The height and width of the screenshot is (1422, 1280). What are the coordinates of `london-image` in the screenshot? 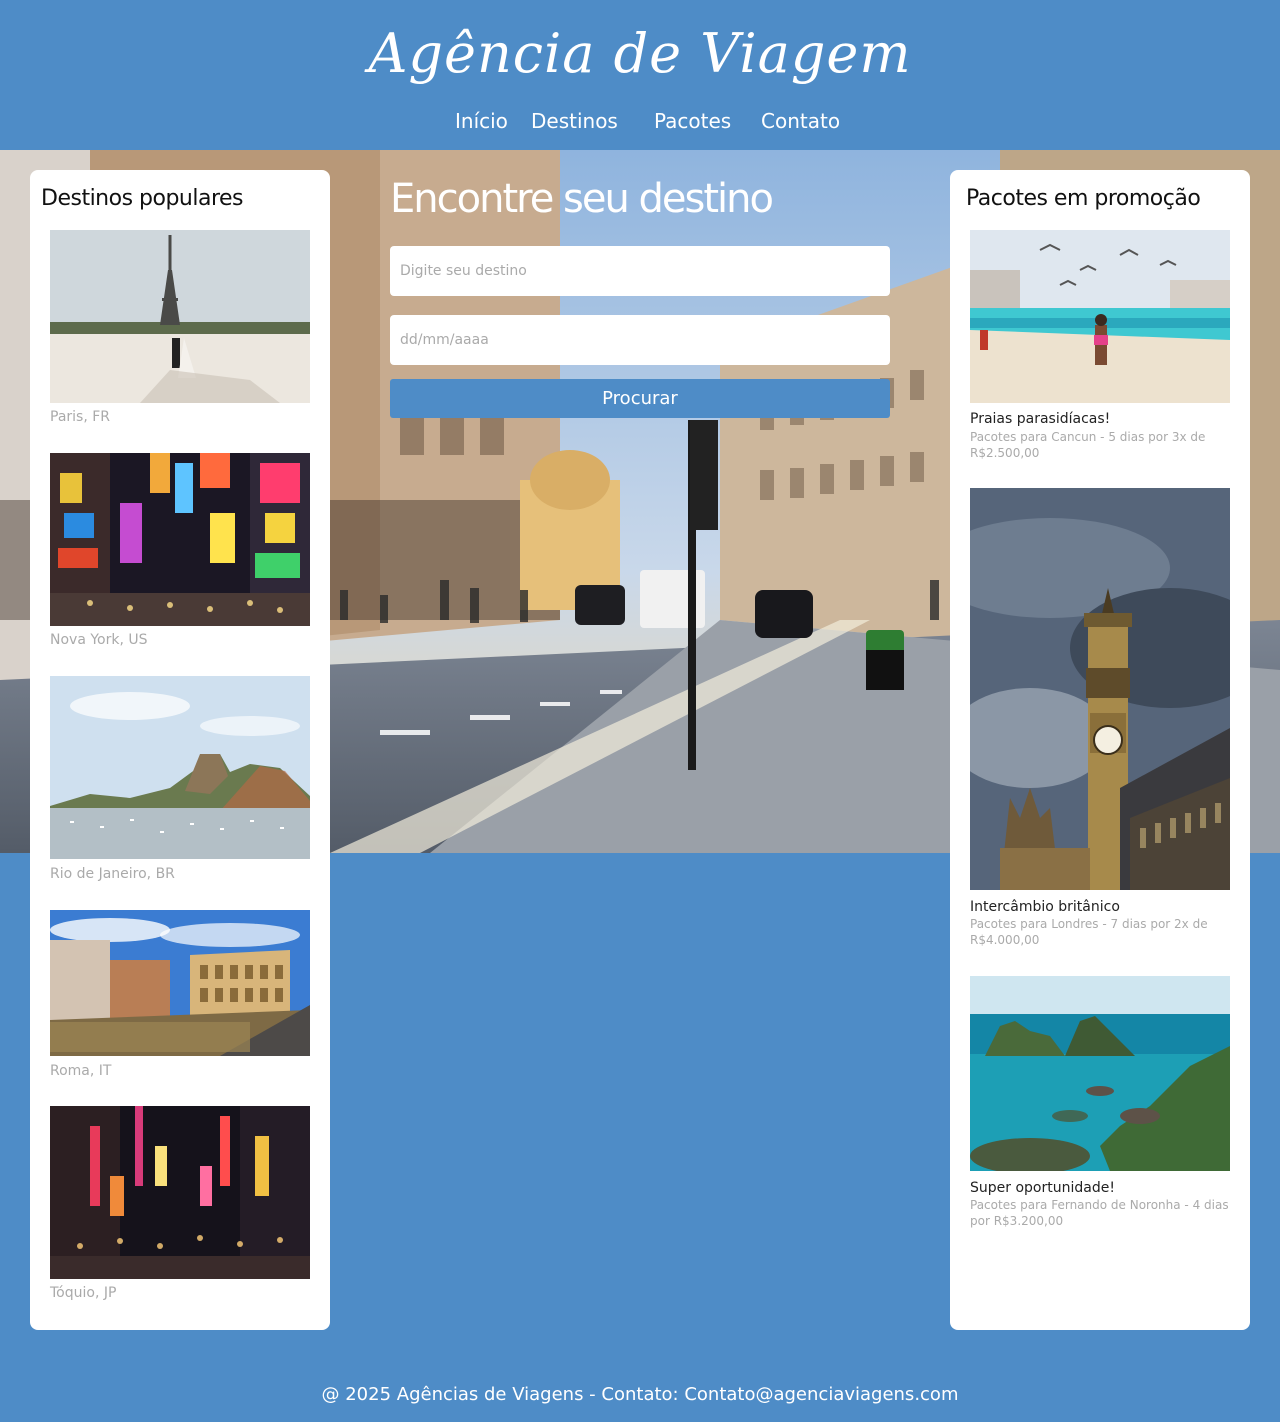 It's located at (1100, 689).